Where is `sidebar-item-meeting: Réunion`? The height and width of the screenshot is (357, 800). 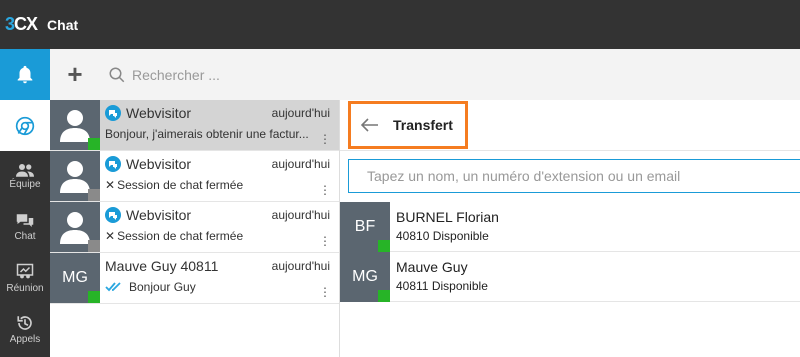 sidebar-item-meeting: Réunion is located at coordinates (25, 278).